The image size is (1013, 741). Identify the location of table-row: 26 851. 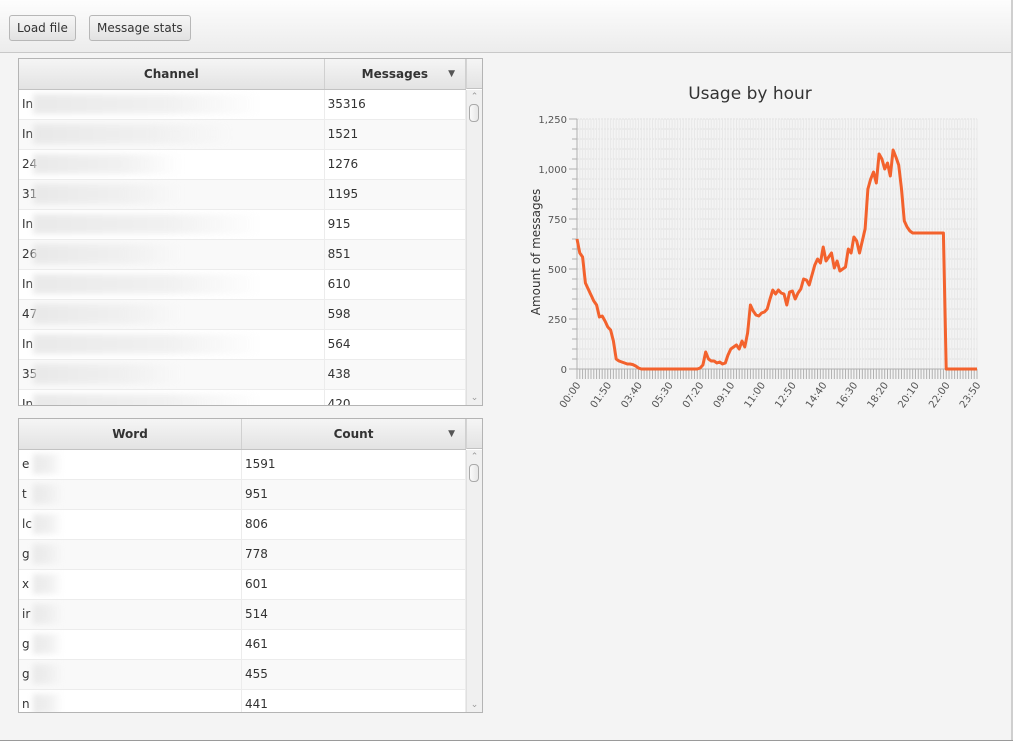
(242, 255).